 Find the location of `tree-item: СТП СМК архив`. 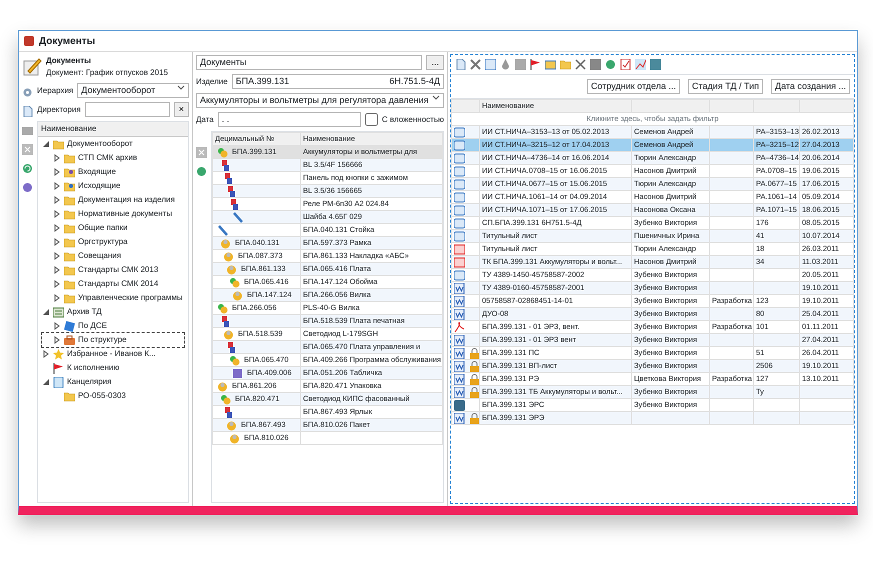

tree-item: СТП СМК архив is located at coordinates (113, 158).